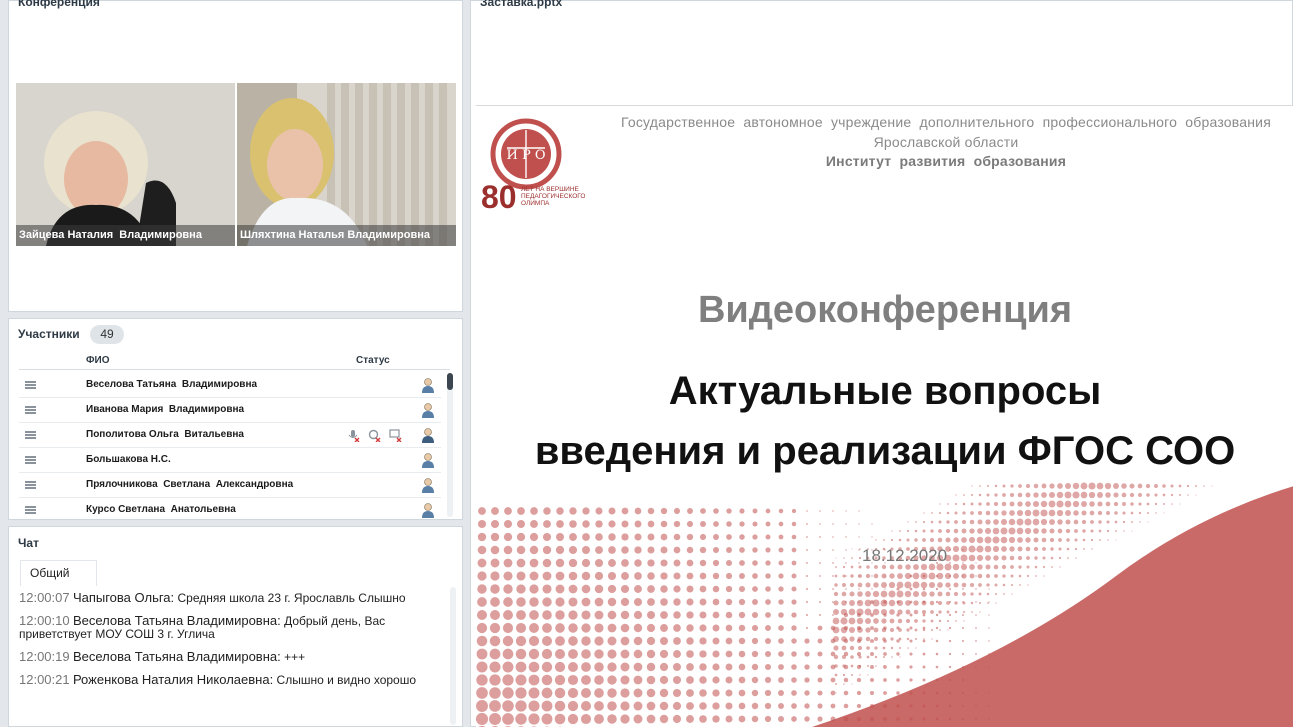  I want to click on slide-subtitle-2: введения и реализации ФГОС СОО, so click(885, 451).